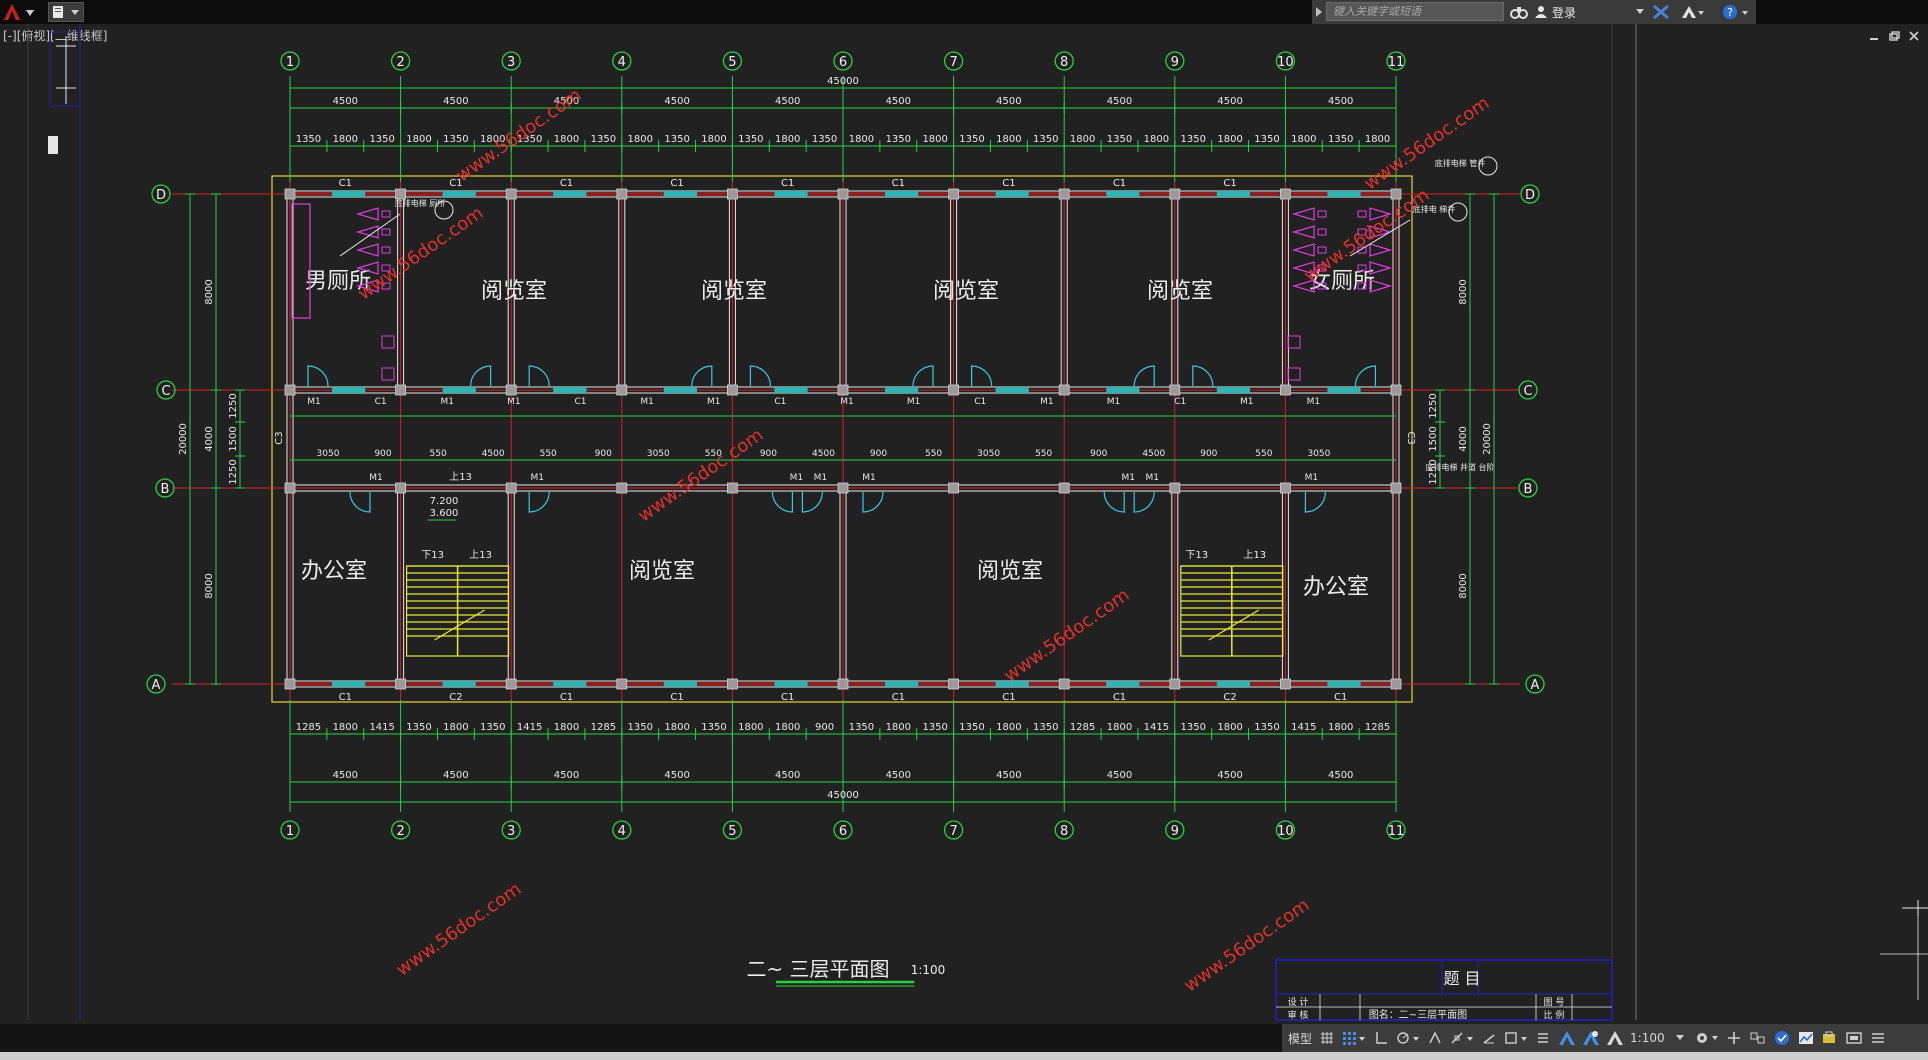 Image resolution: width=1928 pixels, height=1060 pixels. Describe the element at coordinates (1806, 1038) in the screenshot. I see `graphics-performance-icon` at that location.